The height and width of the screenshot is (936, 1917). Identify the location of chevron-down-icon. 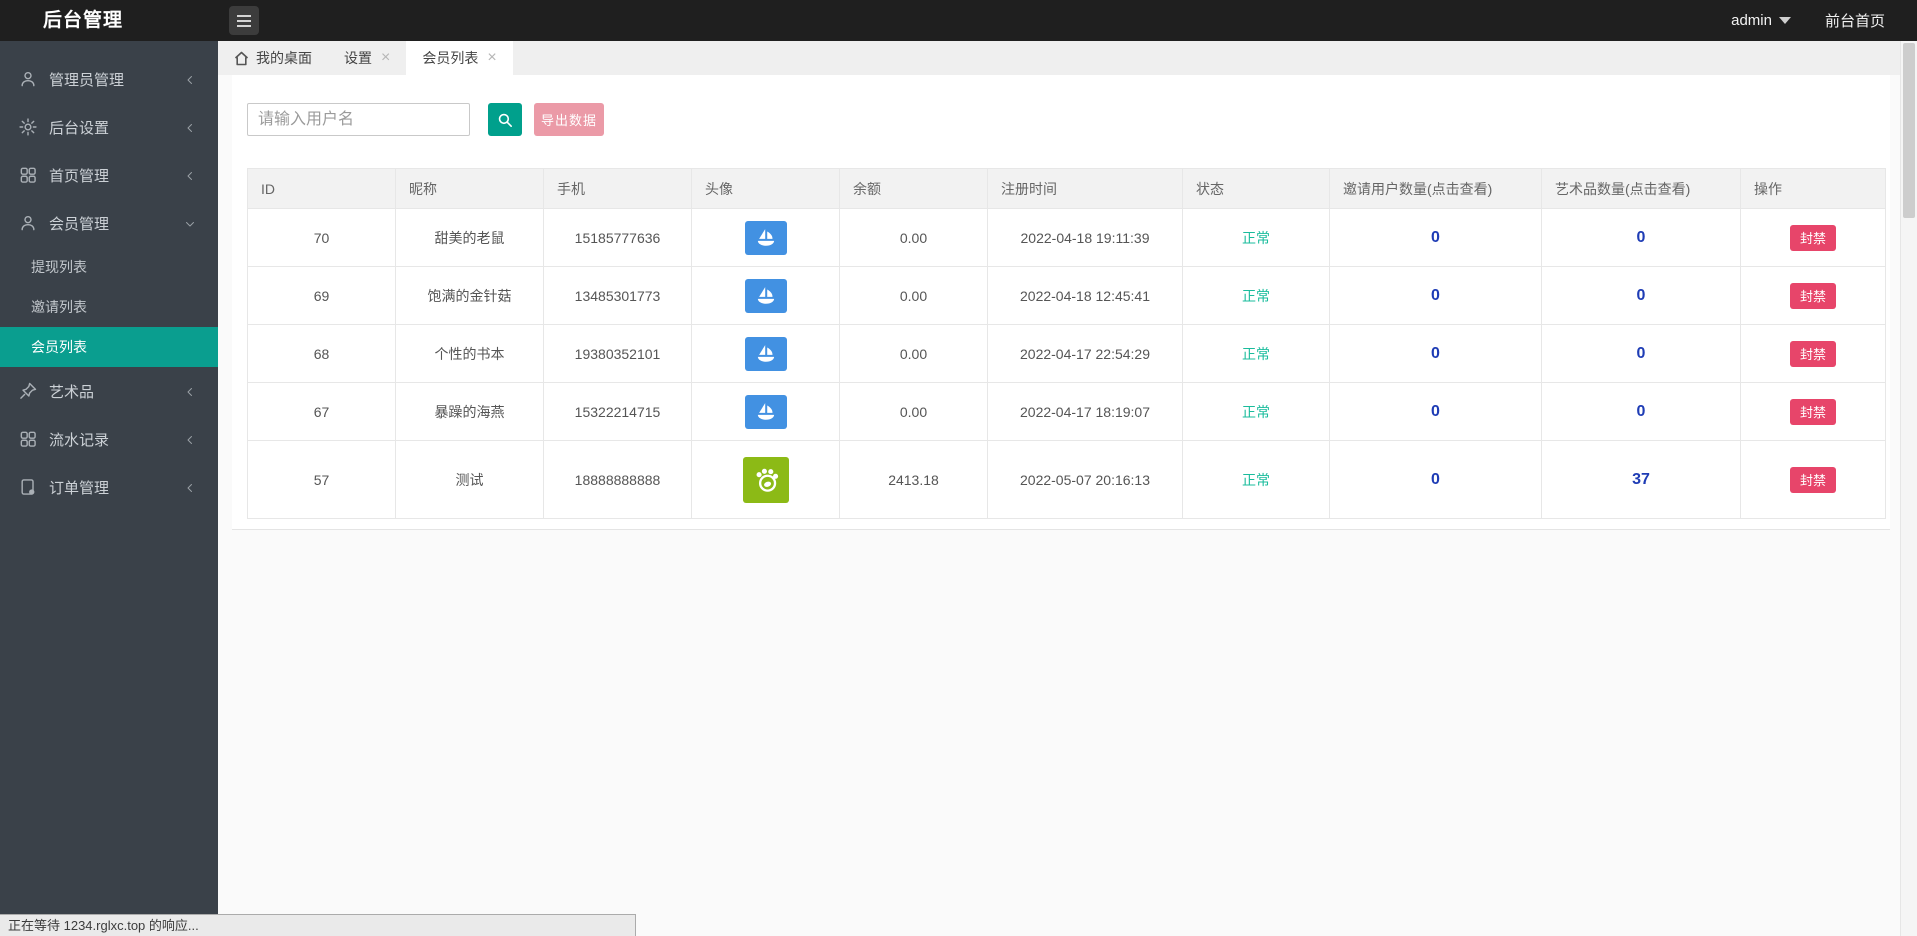
(190, 223).